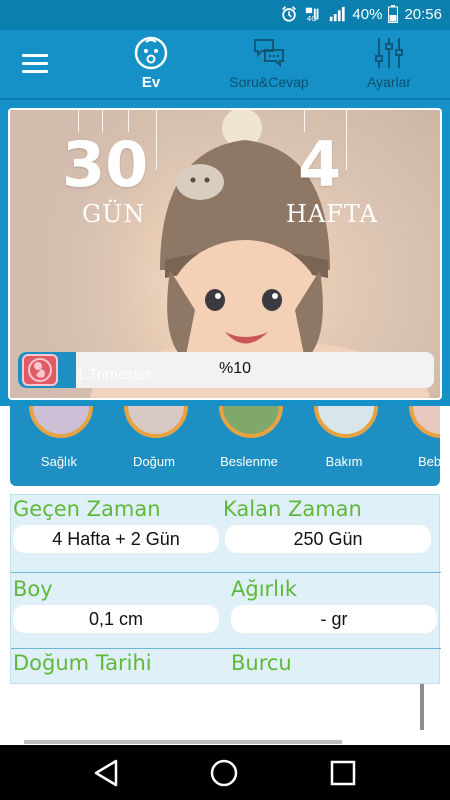 This screenshot has height=800, width=450. What do you see at coordinates (389, 53) in the screenshot?
I see `sliders-icon` at bounding box center [389, 53].